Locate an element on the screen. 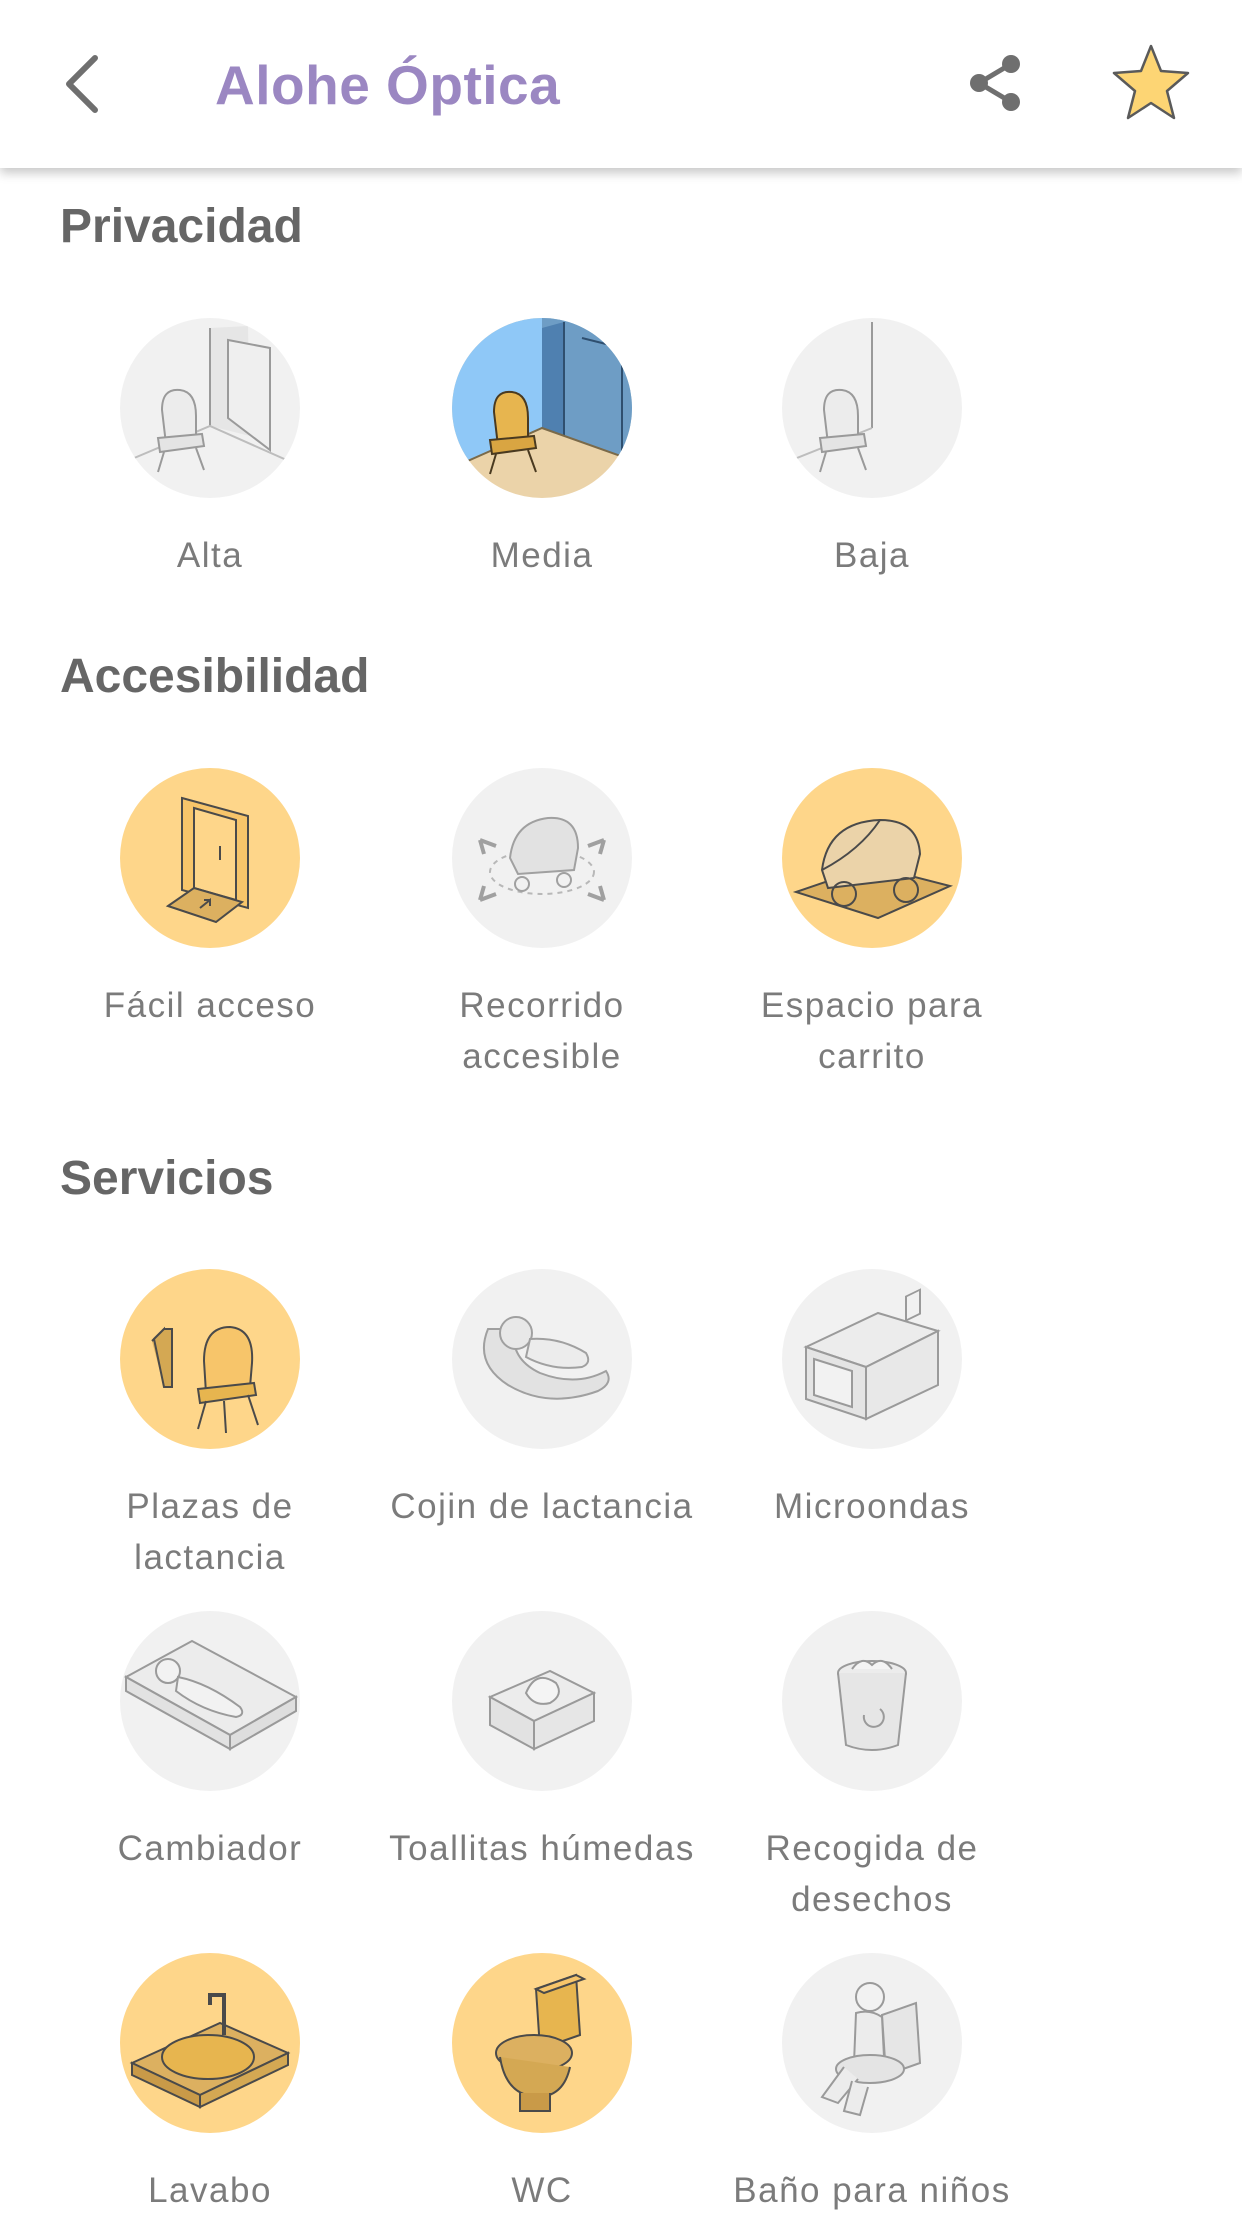 The width and height of the screenshot is (1242, 2216). option-label: Baño para niños is located at coordinates (872, 2190).